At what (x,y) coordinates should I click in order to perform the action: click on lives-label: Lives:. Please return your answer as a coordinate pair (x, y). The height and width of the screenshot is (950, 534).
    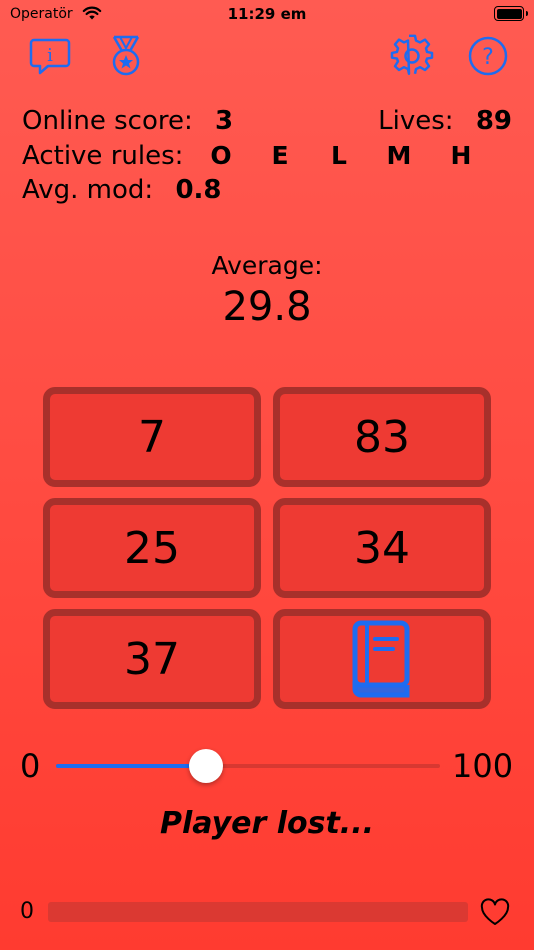
    Looking at the image, I should click on (416, 121).